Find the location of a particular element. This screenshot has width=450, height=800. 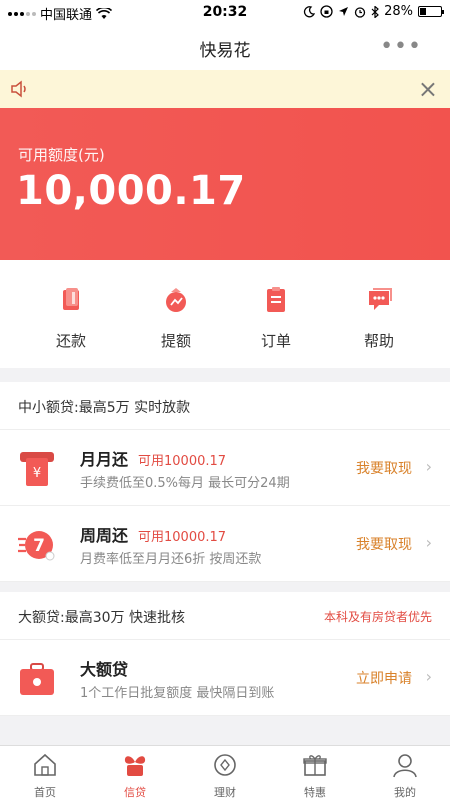

quick-action-label: 订单 is located at coordinates (275, 341).